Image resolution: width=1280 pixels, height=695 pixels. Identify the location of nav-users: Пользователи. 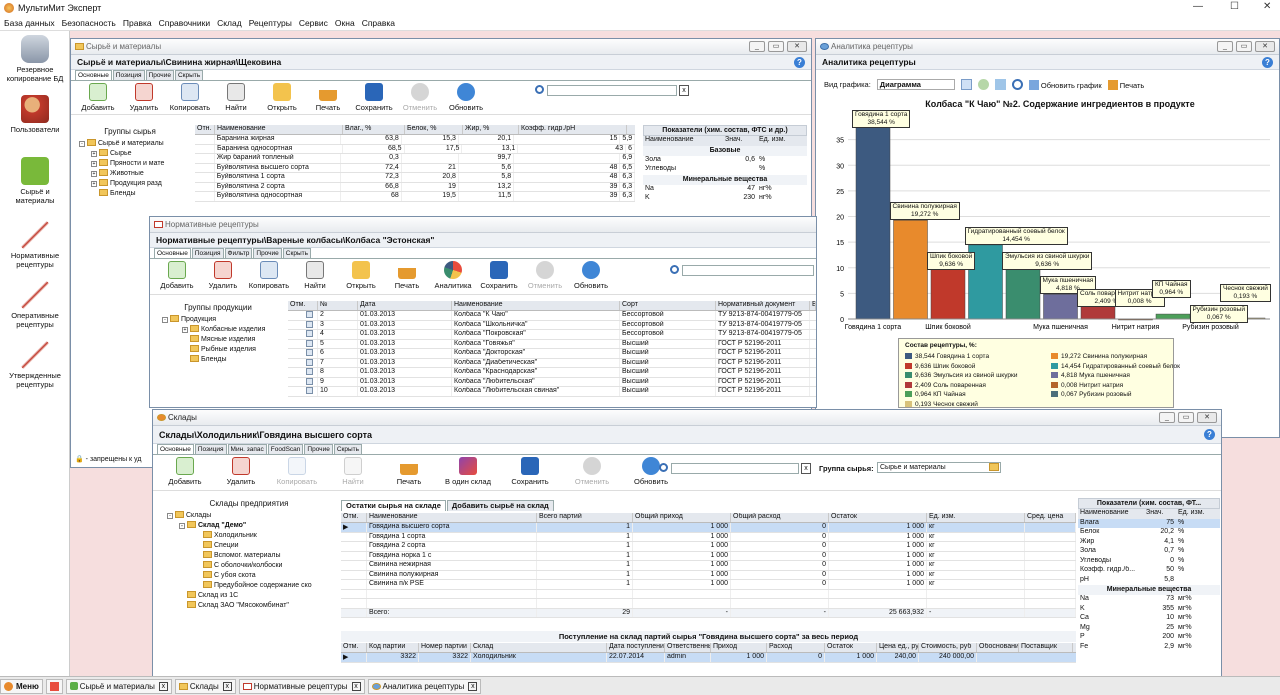
(35, 114).